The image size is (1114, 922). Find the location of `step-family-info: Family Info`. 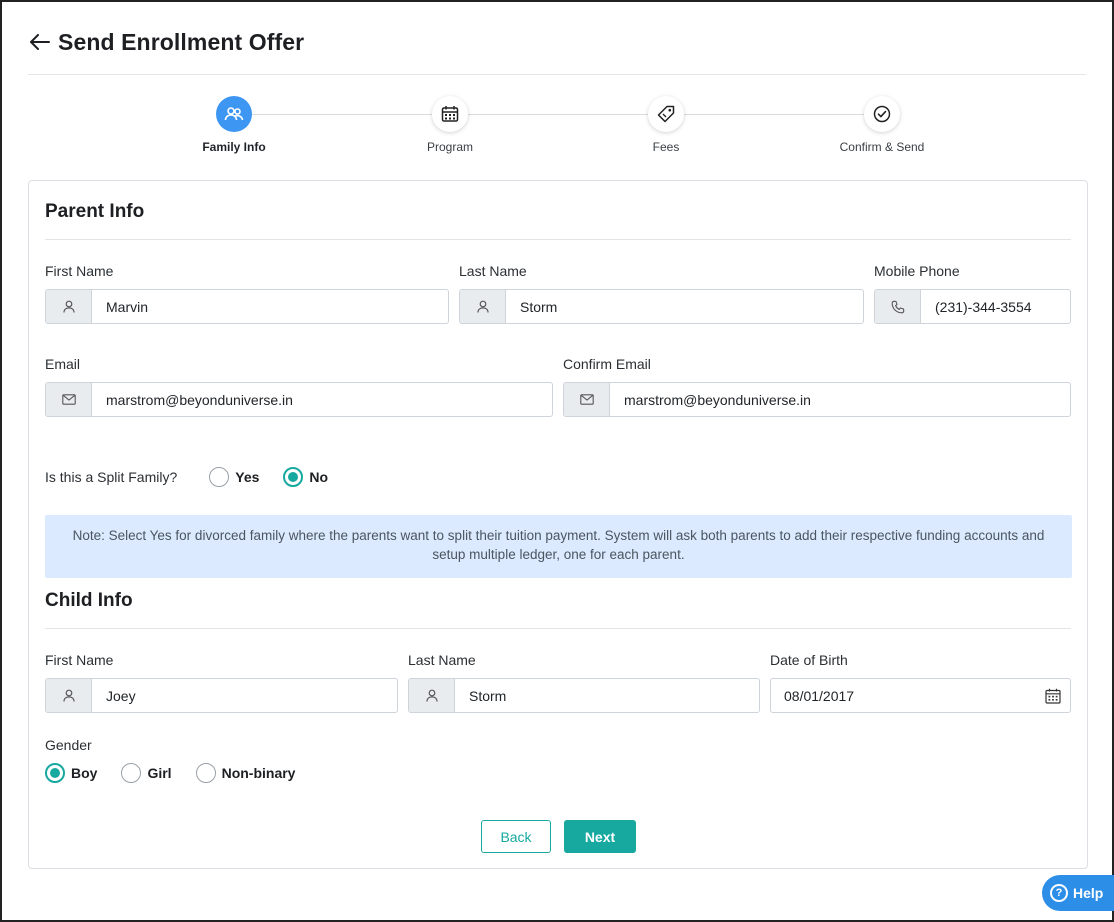

step-family-info: Family Info is located at coordinates (234, 124).